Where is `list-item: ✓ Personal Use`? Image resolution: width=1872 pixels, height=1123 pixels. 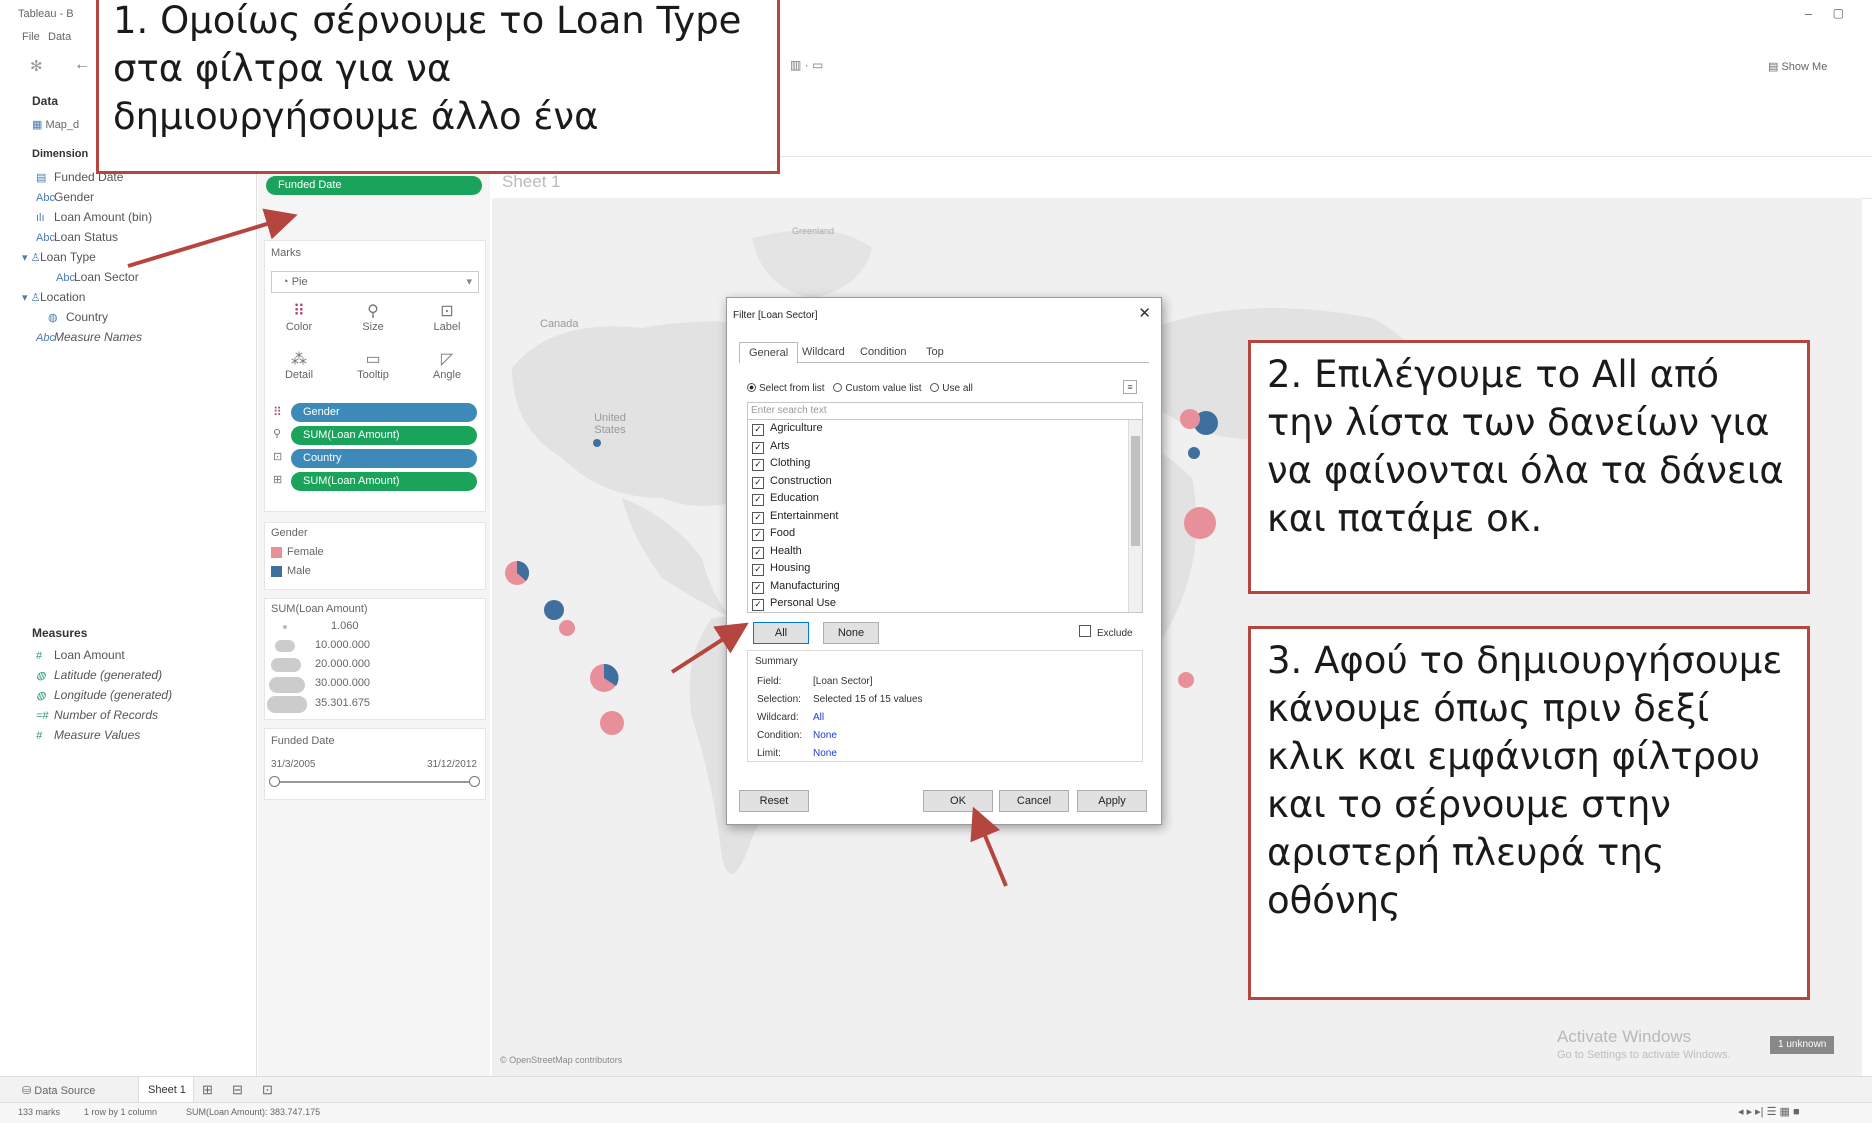
list-item: ✓ Personal Use is located at coordinates (947, 603).